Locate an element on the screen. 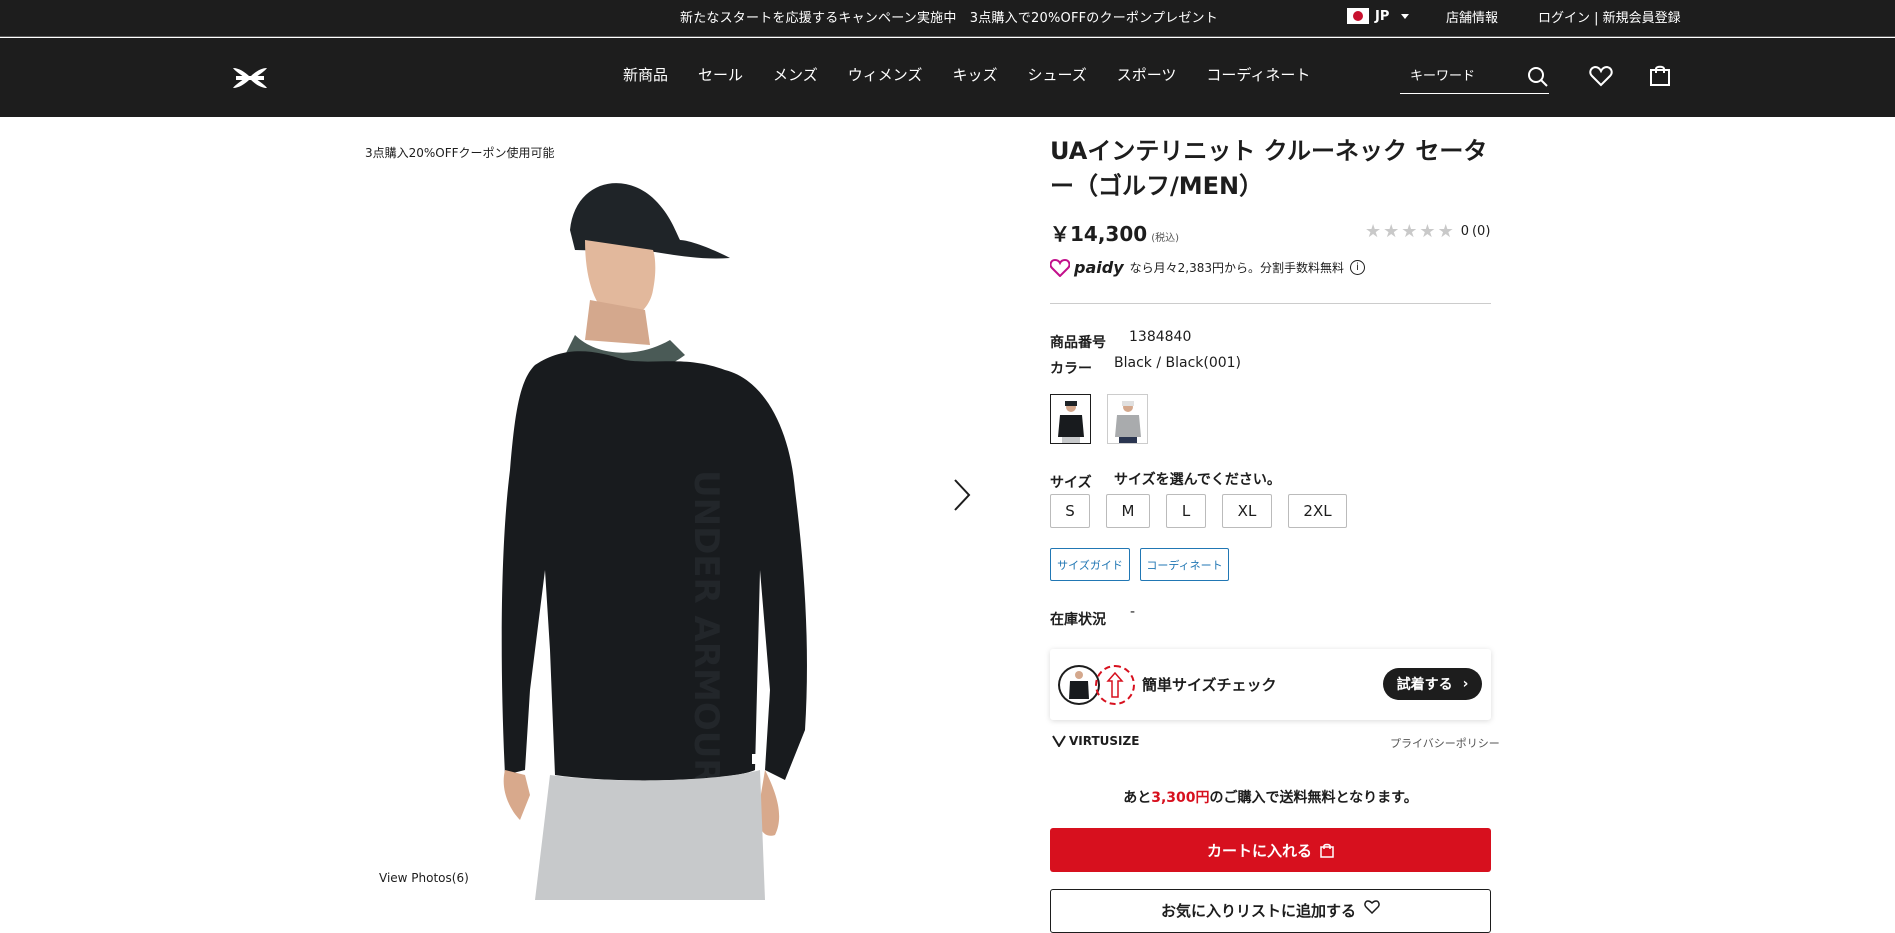 The height and width of the screenshot is (933, 1895). size-option-s: S is located at coordinates (1070, 511).